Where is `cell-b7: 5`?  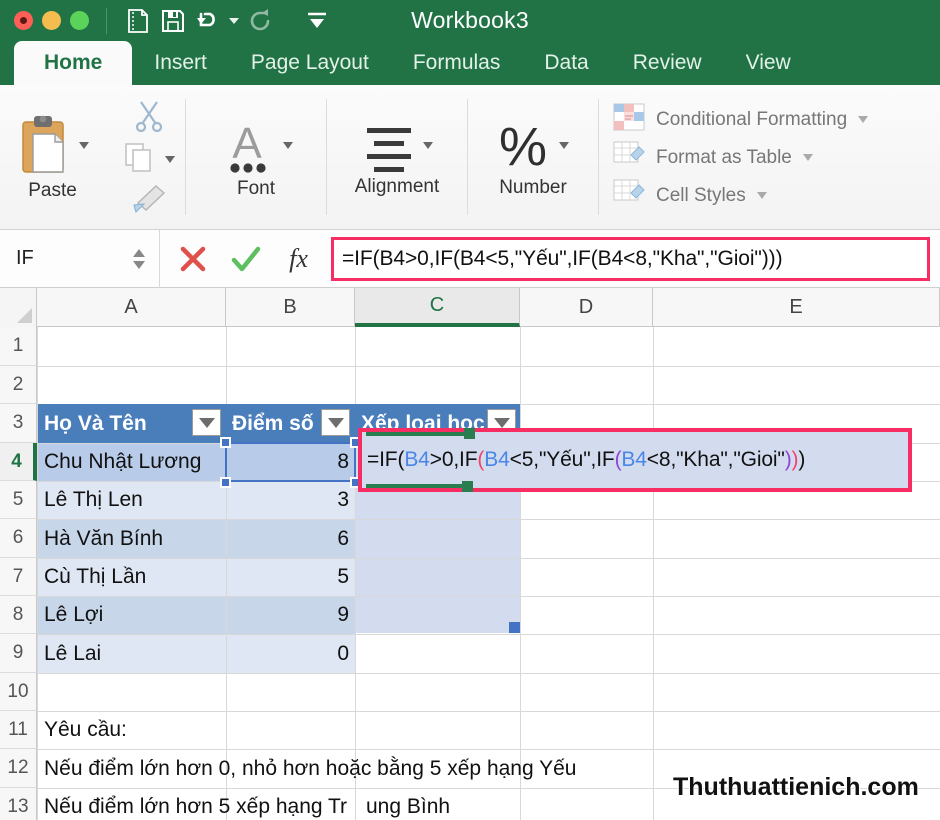 cell-b7: 5 is located at coordinates (290, 577).